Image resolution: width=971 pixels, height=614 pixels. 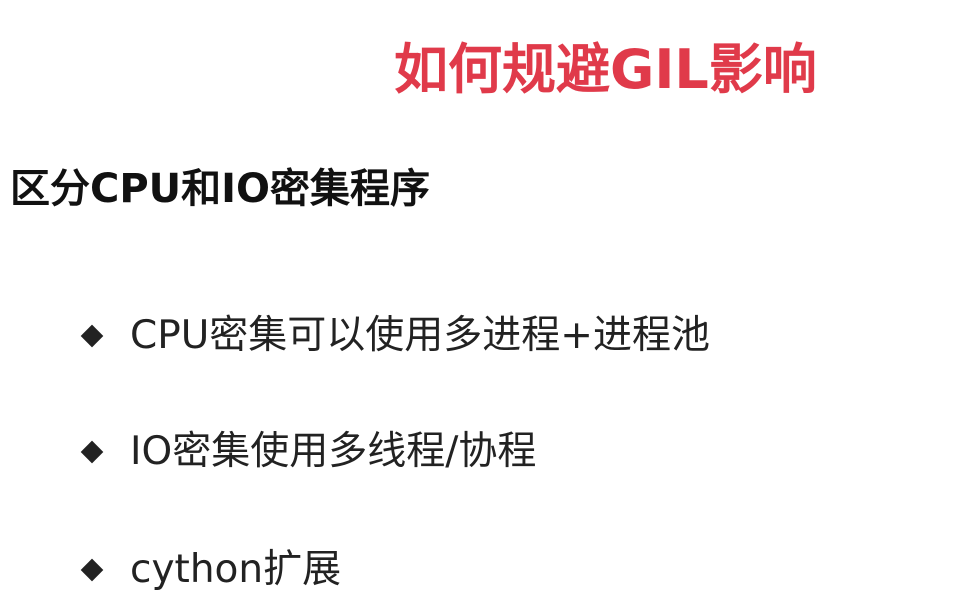 What do you see at coordinates (236, 569) in the screenshot?
I see `bullet-text: cython扩展` at bounding box center [236, 569].